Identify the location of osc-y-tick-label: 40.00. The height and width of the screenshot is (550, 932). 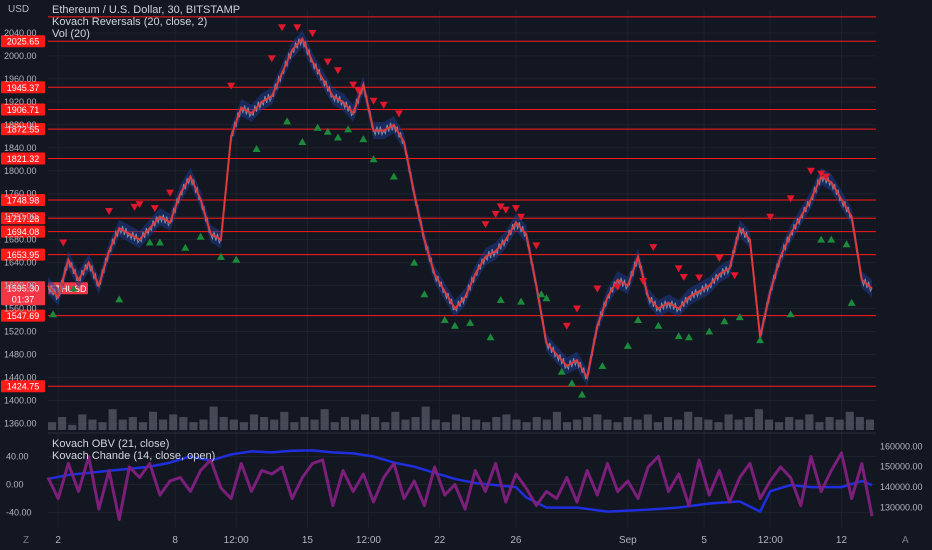
(17, 456).